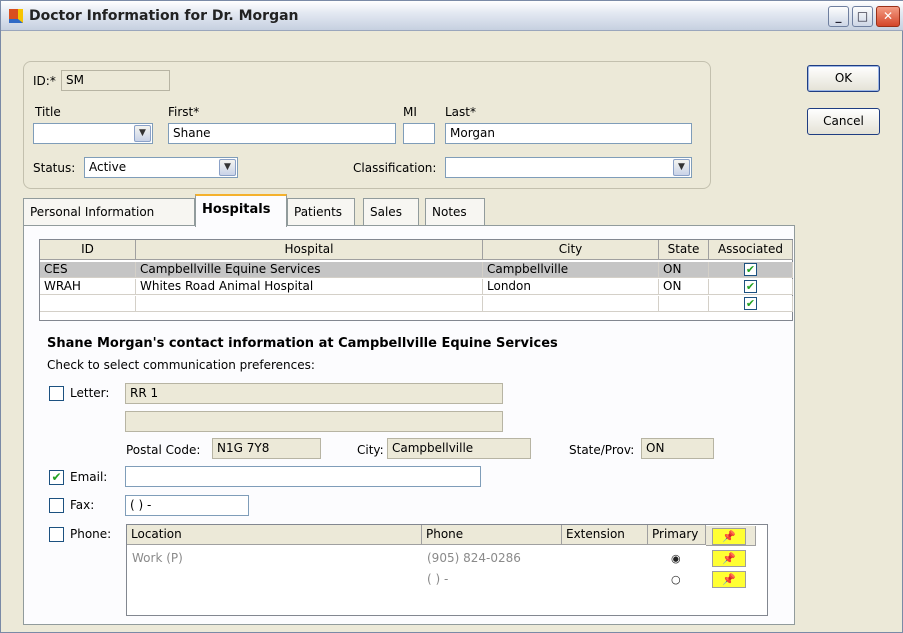 The height and width of the screenshot is (633, 903). Describe the element at coordinates (56, 534) in the screenshot. I see `phone-checkbox` at that location.